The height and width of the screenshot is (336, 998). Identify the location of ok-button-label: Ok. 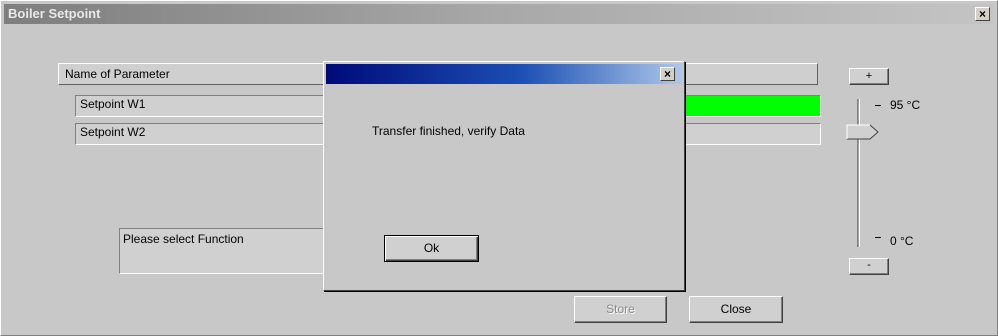
(431, 248).